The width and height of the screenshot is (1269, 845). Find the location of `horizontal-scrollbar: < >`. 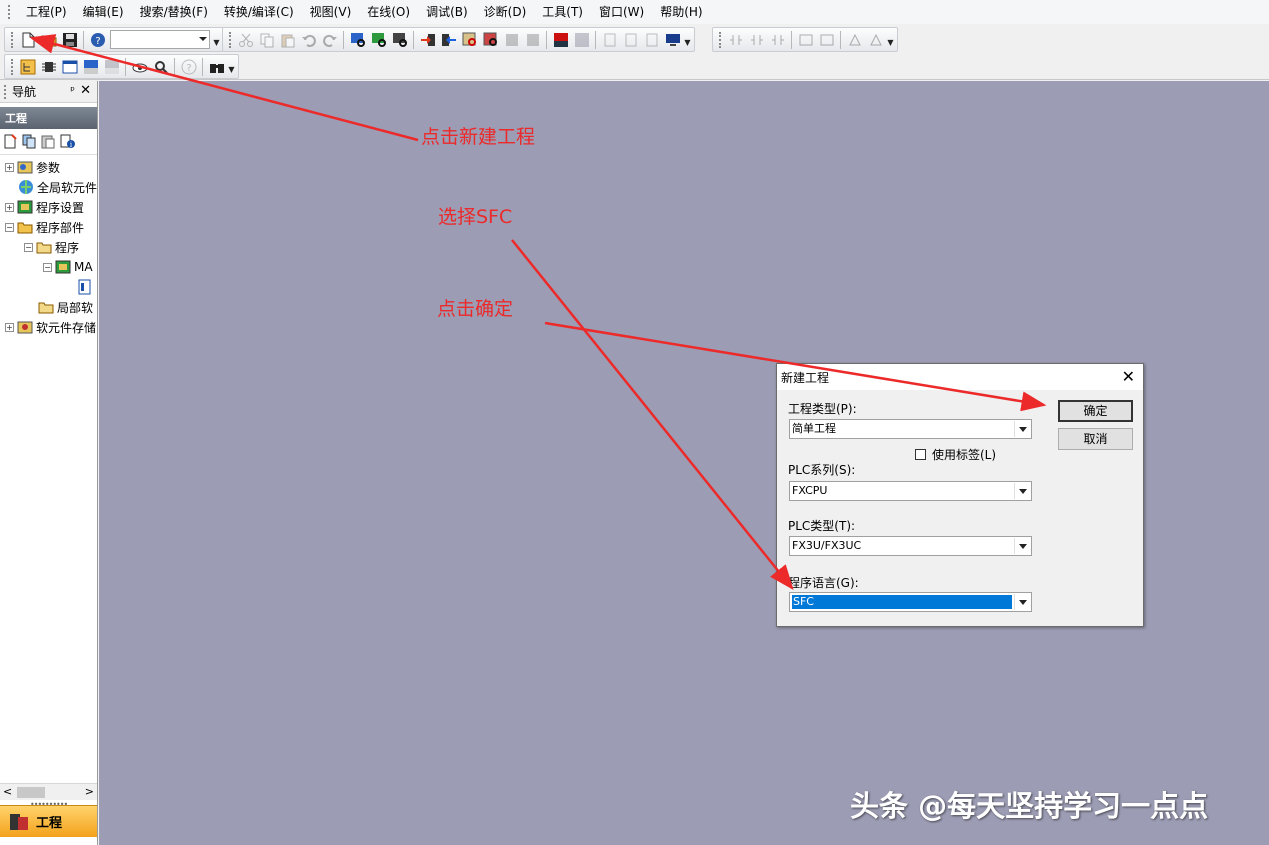

horizontal-scrollbar: < > is located at coordinates (48, 791).